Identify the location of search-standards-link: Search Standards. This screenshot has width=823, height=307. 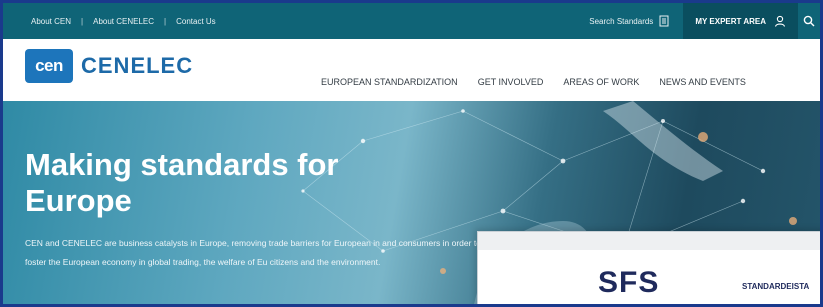
(629, 21).